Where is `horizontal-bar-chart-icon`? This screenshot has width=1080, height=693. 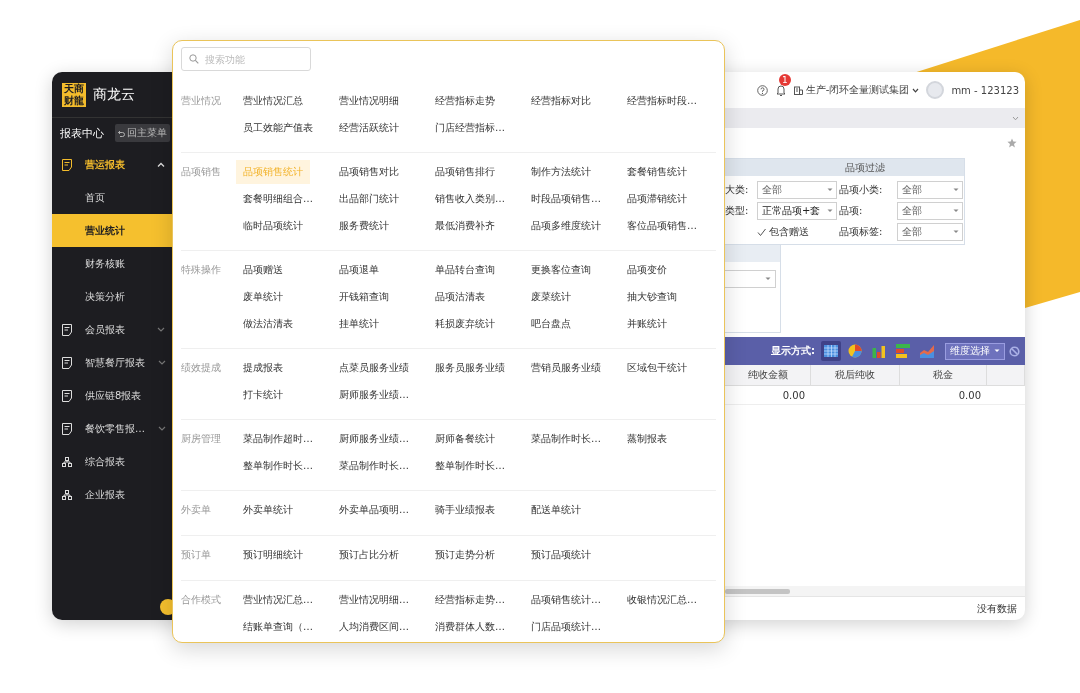 horizontal-bar-chart-icon is located at coordinates (903, 351).